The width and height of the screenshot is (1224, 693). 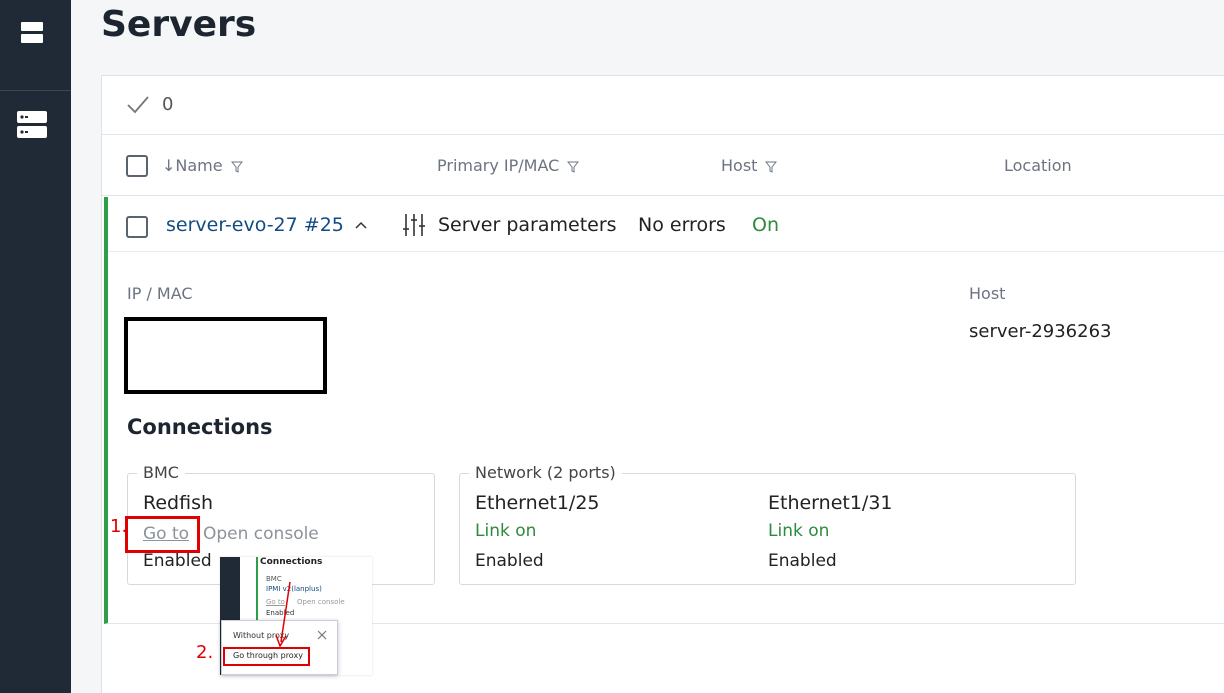 I want to click on server-name-link: server-evo-27 #25, so click(x=255, y=225).